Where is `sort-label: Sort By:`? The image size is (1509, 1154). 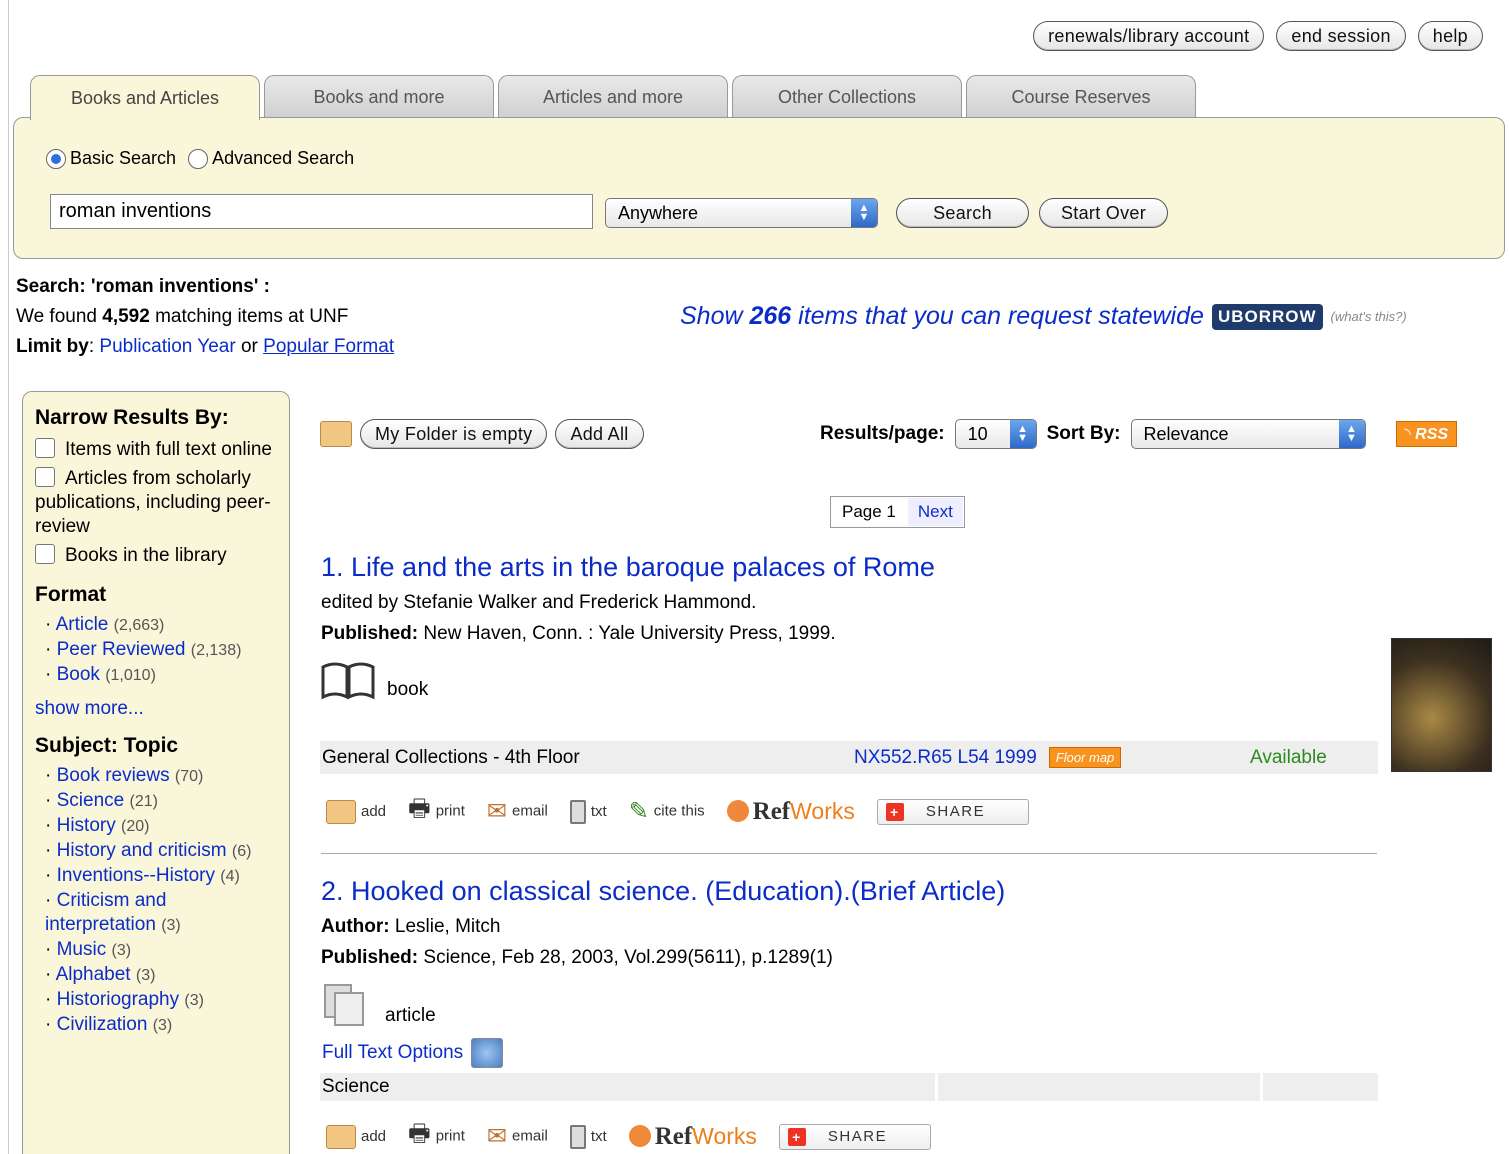
sort-label: Sort By: is located at coordinates (1083, 433).